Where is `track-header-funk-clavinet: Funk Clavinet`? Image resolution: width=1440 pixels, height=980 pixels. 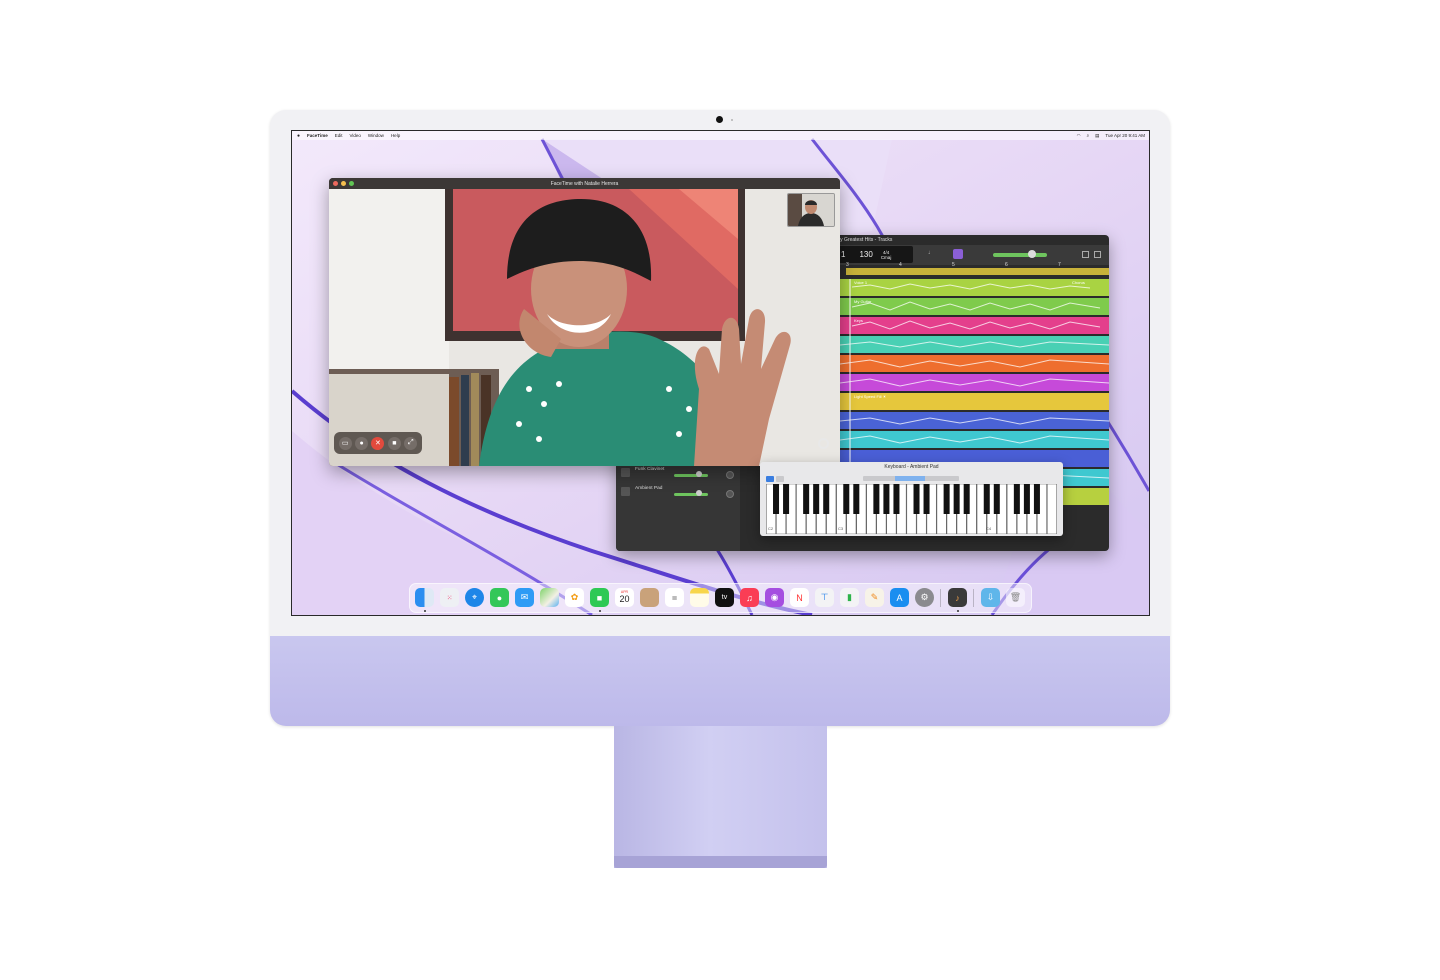
track-header-funk-clavinet: Funk Clavinet is located at coordinates (678, 474).